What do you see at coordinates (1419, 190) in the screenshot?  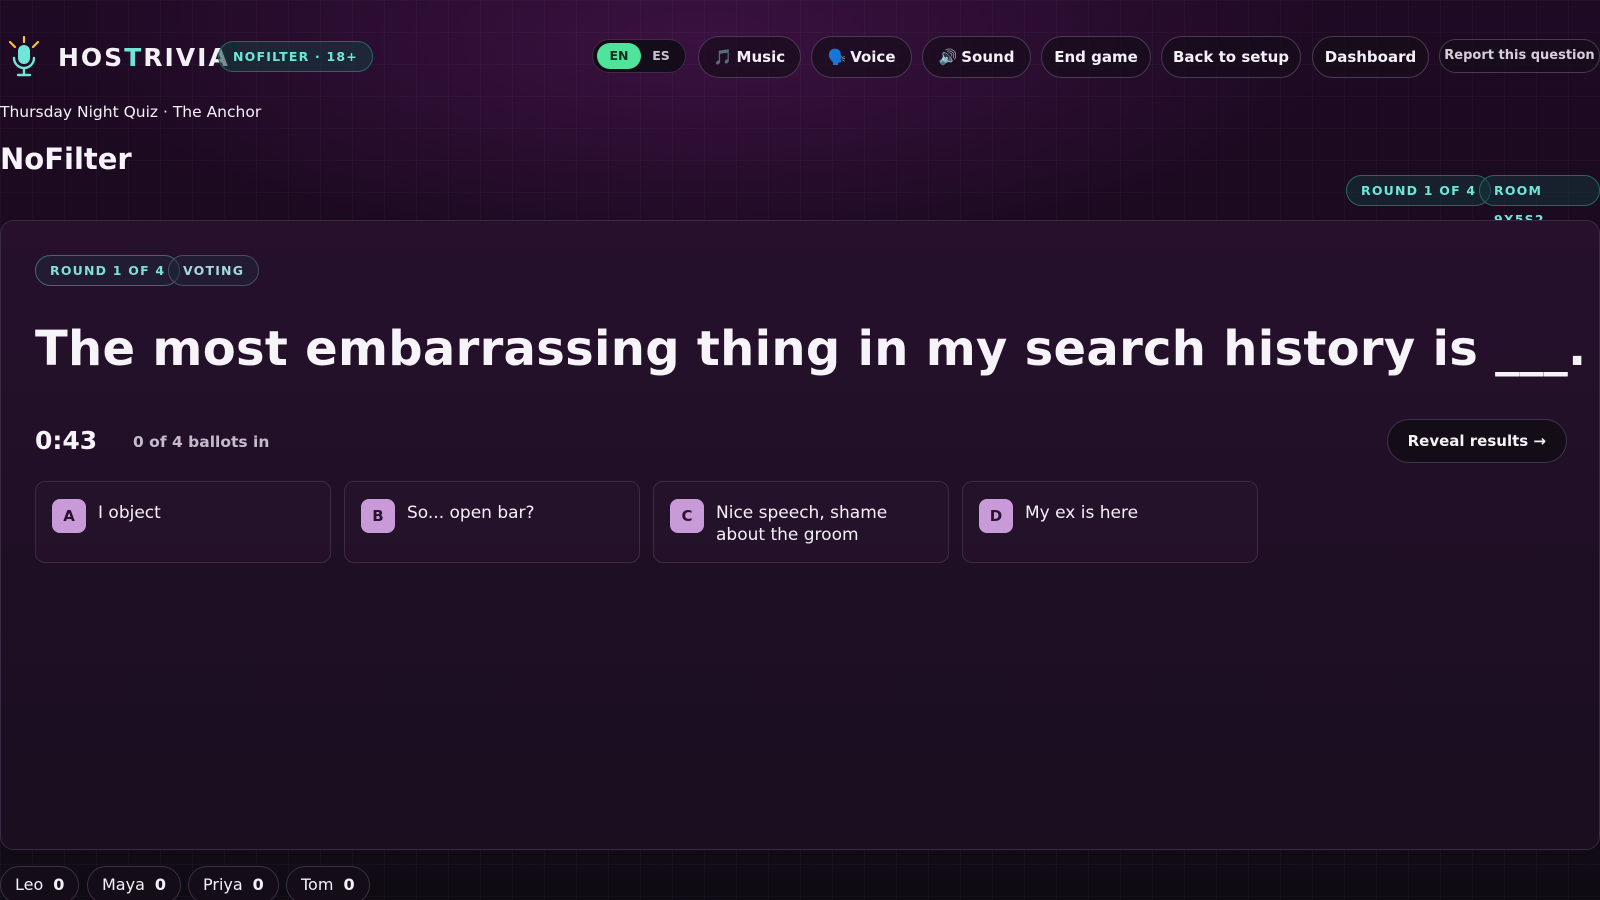 I see `round-indicator: ROUND 1 OF 4` at bounding box center [1419, 190].